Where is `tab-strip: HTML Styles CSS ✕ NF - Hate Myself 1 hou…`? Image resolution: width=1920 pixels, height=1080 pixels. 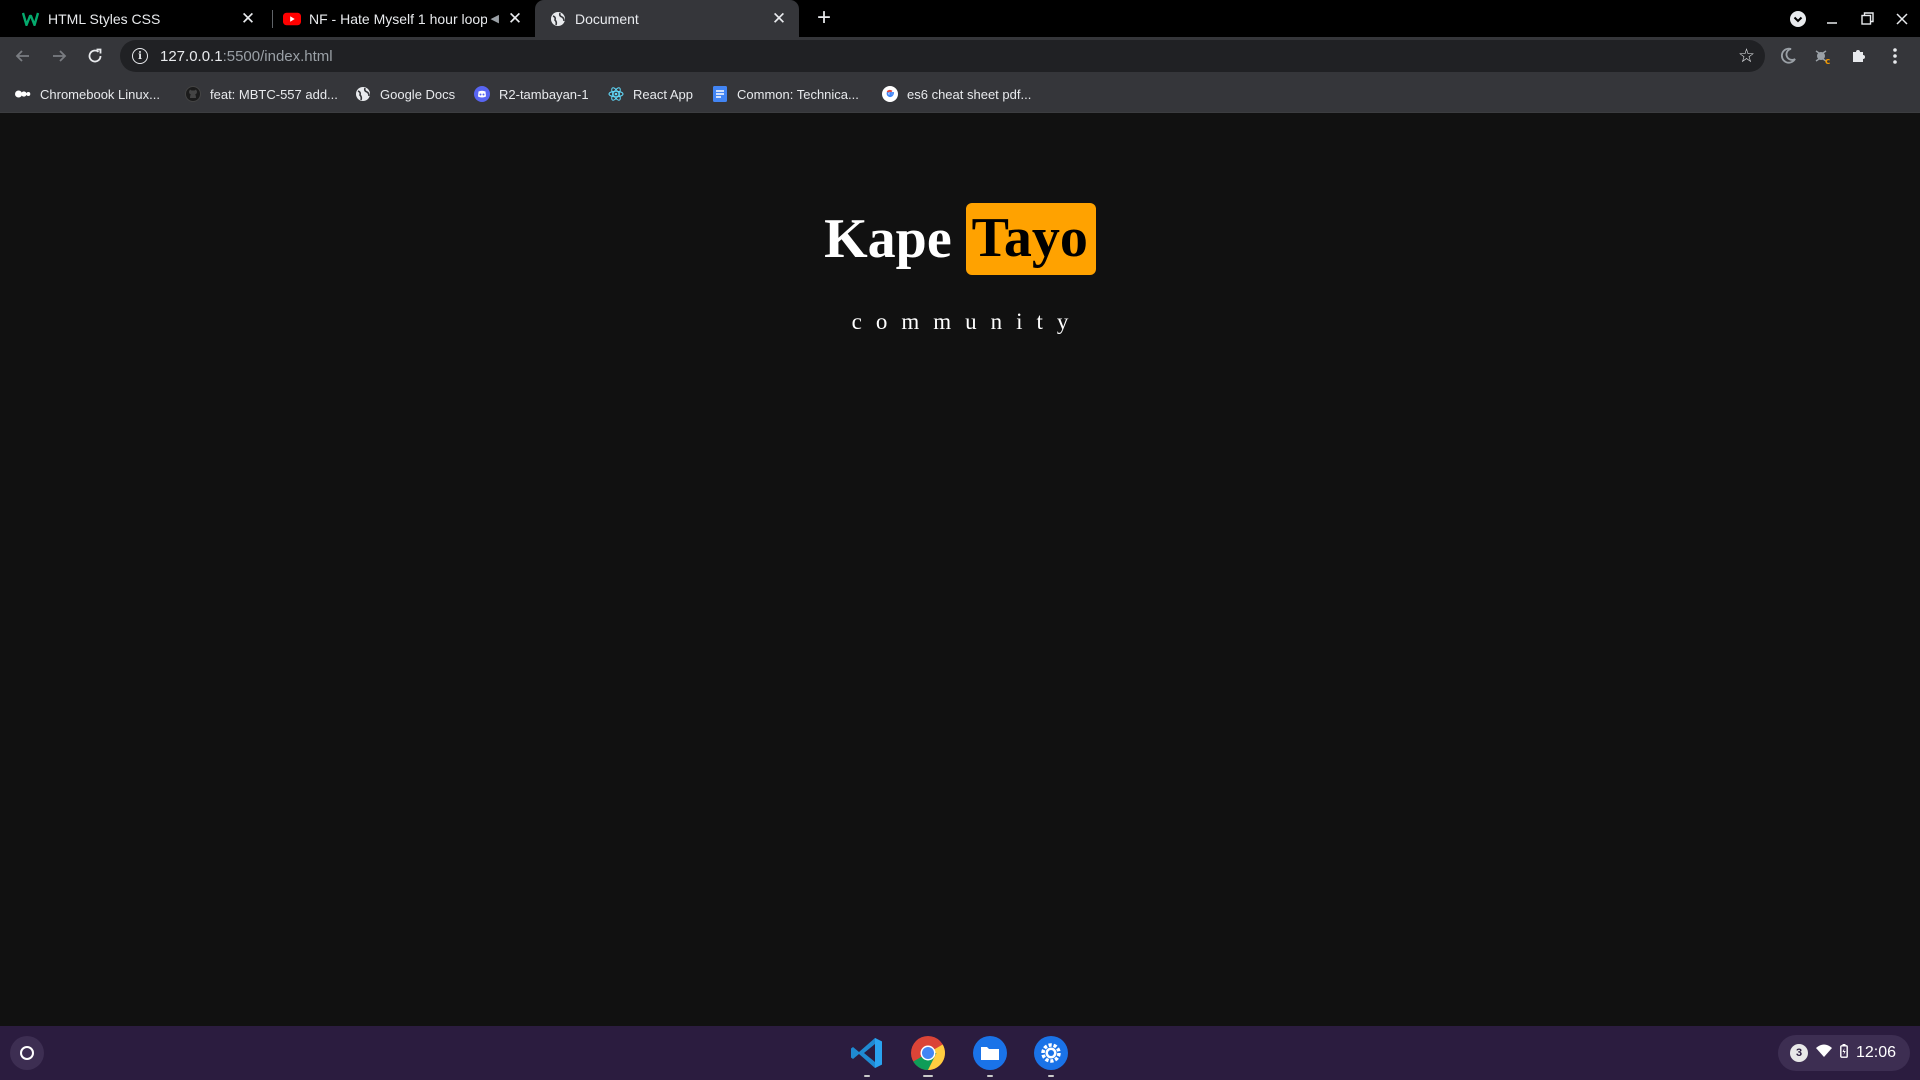
tab-strip: HTML Styles CSS ✕ NF - Hate Myself 1 hou… is located at coordinates (960, 18).